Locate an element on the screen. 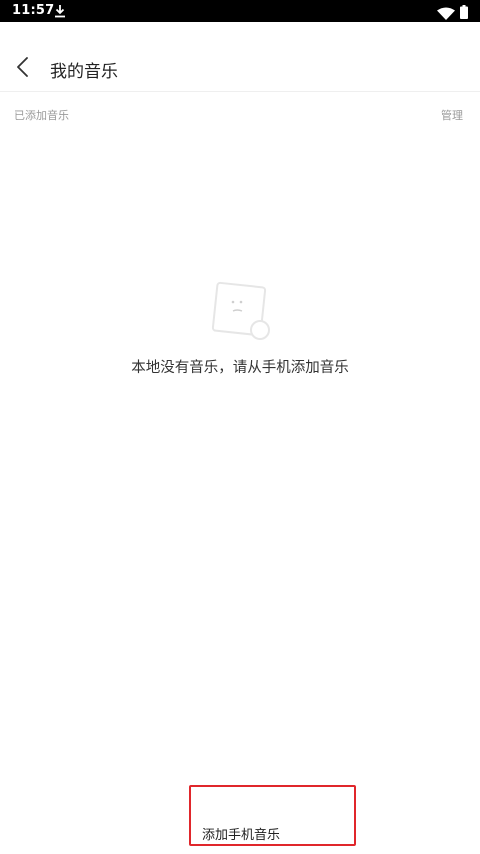 The image size is (480, 854). battery-icon is located at coordinates (464, 11).